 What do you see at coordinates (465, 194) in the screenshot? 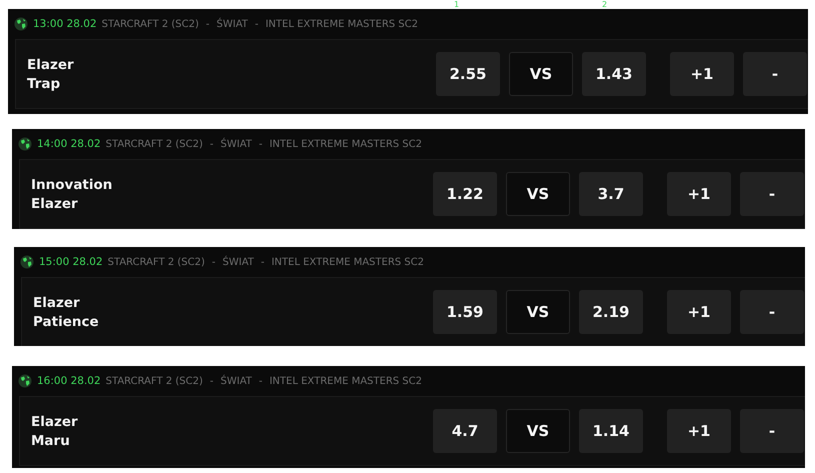
I see `odds-button: 1.22` at bounding box center [465, 194].